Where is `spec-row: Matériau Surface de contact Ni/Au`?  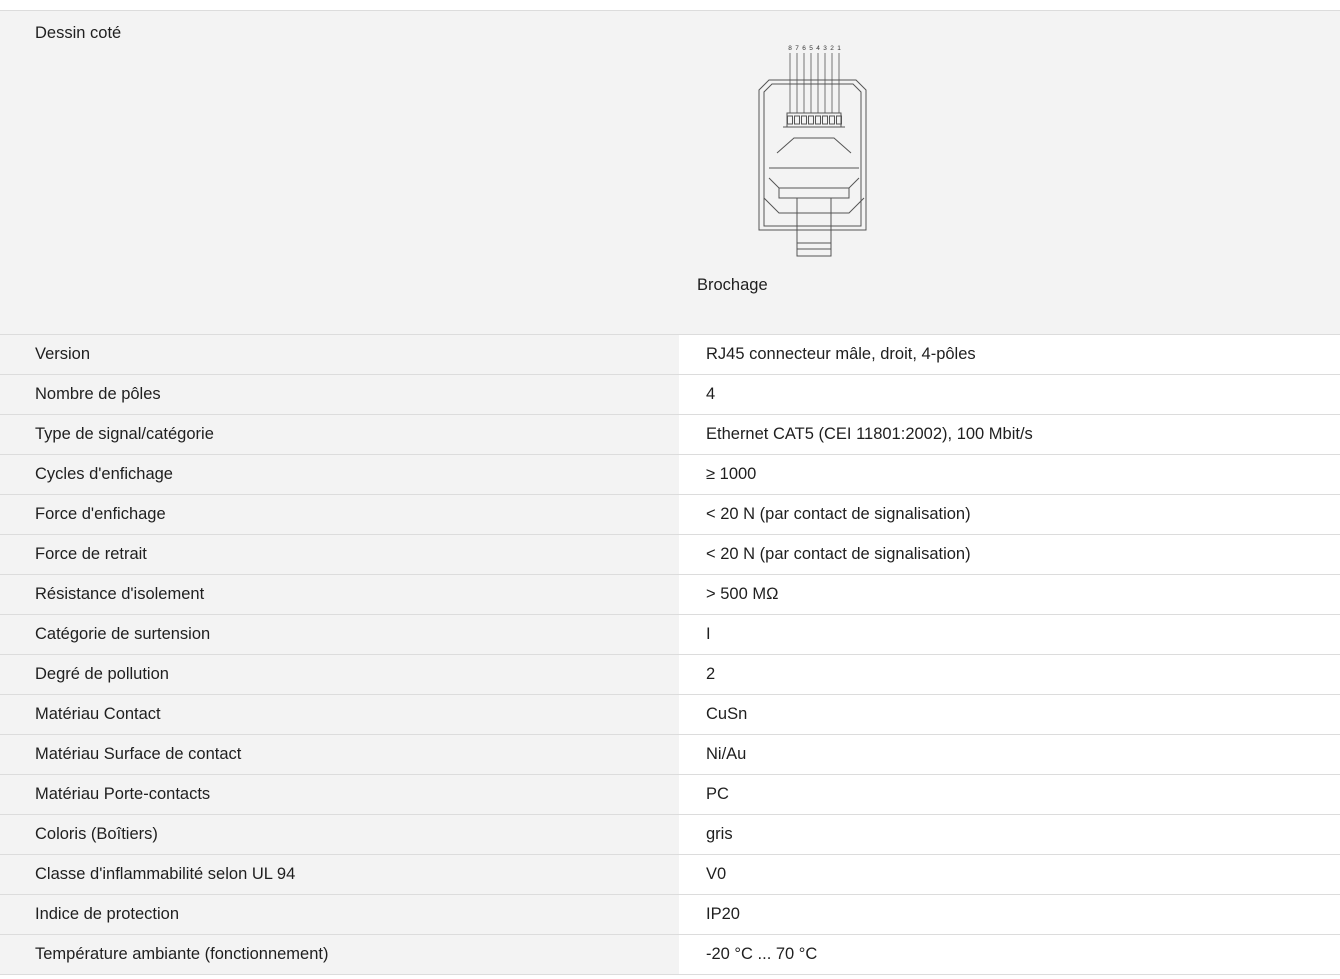 spec-row: Matériau Surface de contact Ni/Au is located at coordinates (670, 755).